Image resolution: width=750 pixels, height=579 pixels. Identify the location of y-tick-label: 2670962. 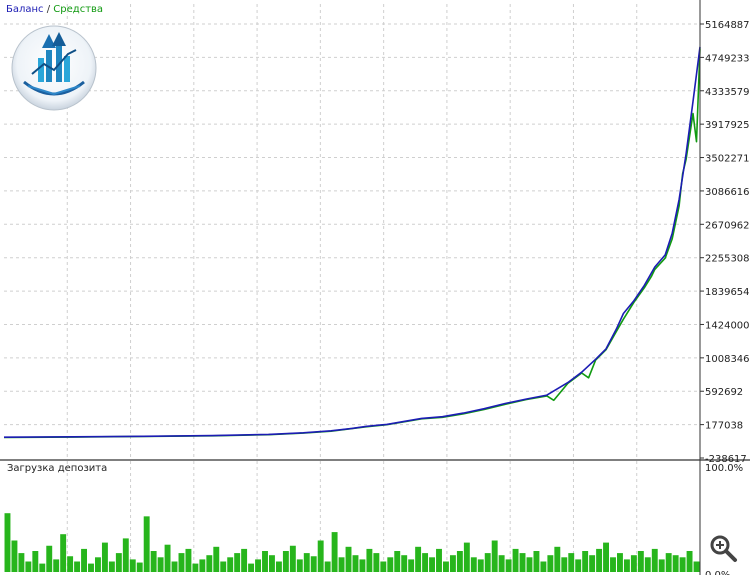
(727, 225).